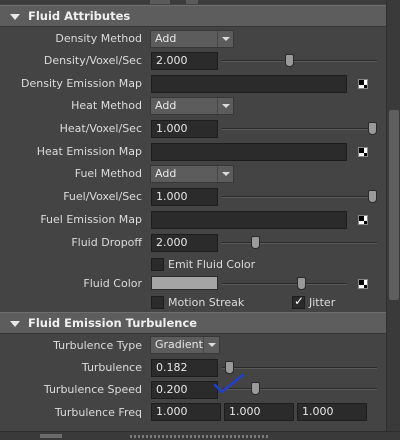 The width and height of the screenshot is (400, 440). Describe the element at coordinates (284, 284) in the screenshot. I see `fluid-color-slider-track` at that location.